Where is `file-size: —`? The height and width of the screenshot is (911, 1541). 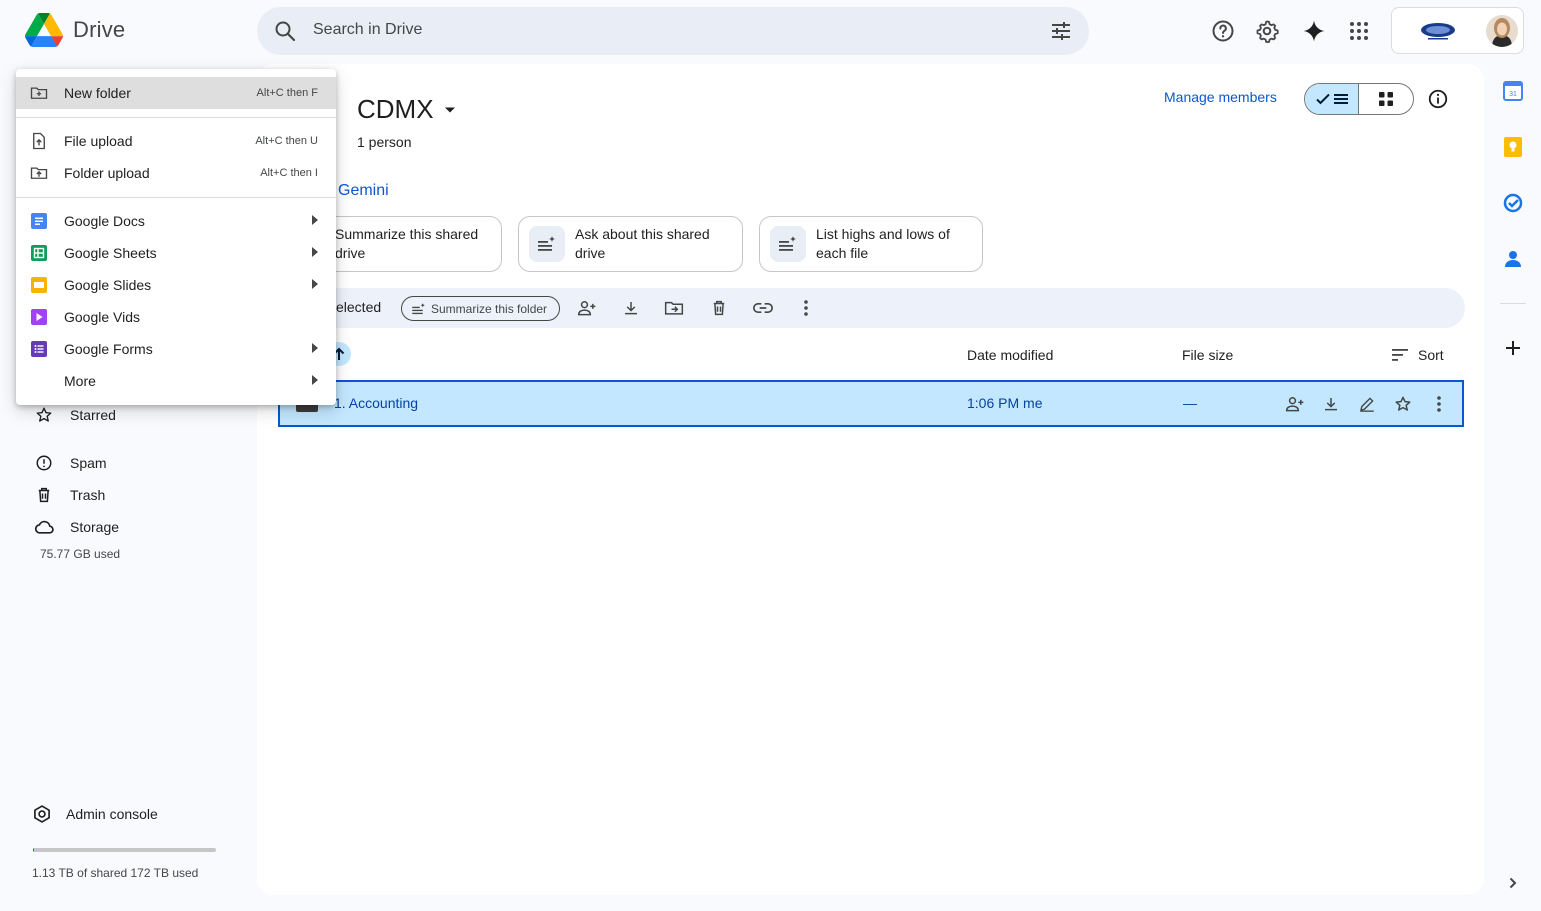
file-size: — is located at coordinates (1190, 403).